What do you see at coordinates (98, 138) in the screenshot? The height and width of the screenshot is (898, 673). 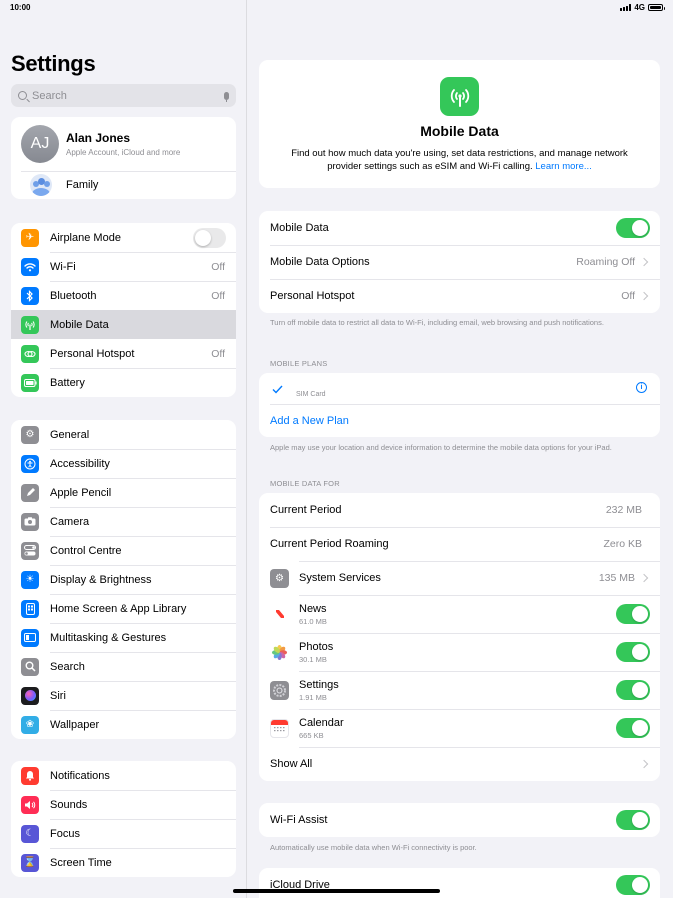 I see `account-name: Alan Jones` at bounding box center [98, 138].